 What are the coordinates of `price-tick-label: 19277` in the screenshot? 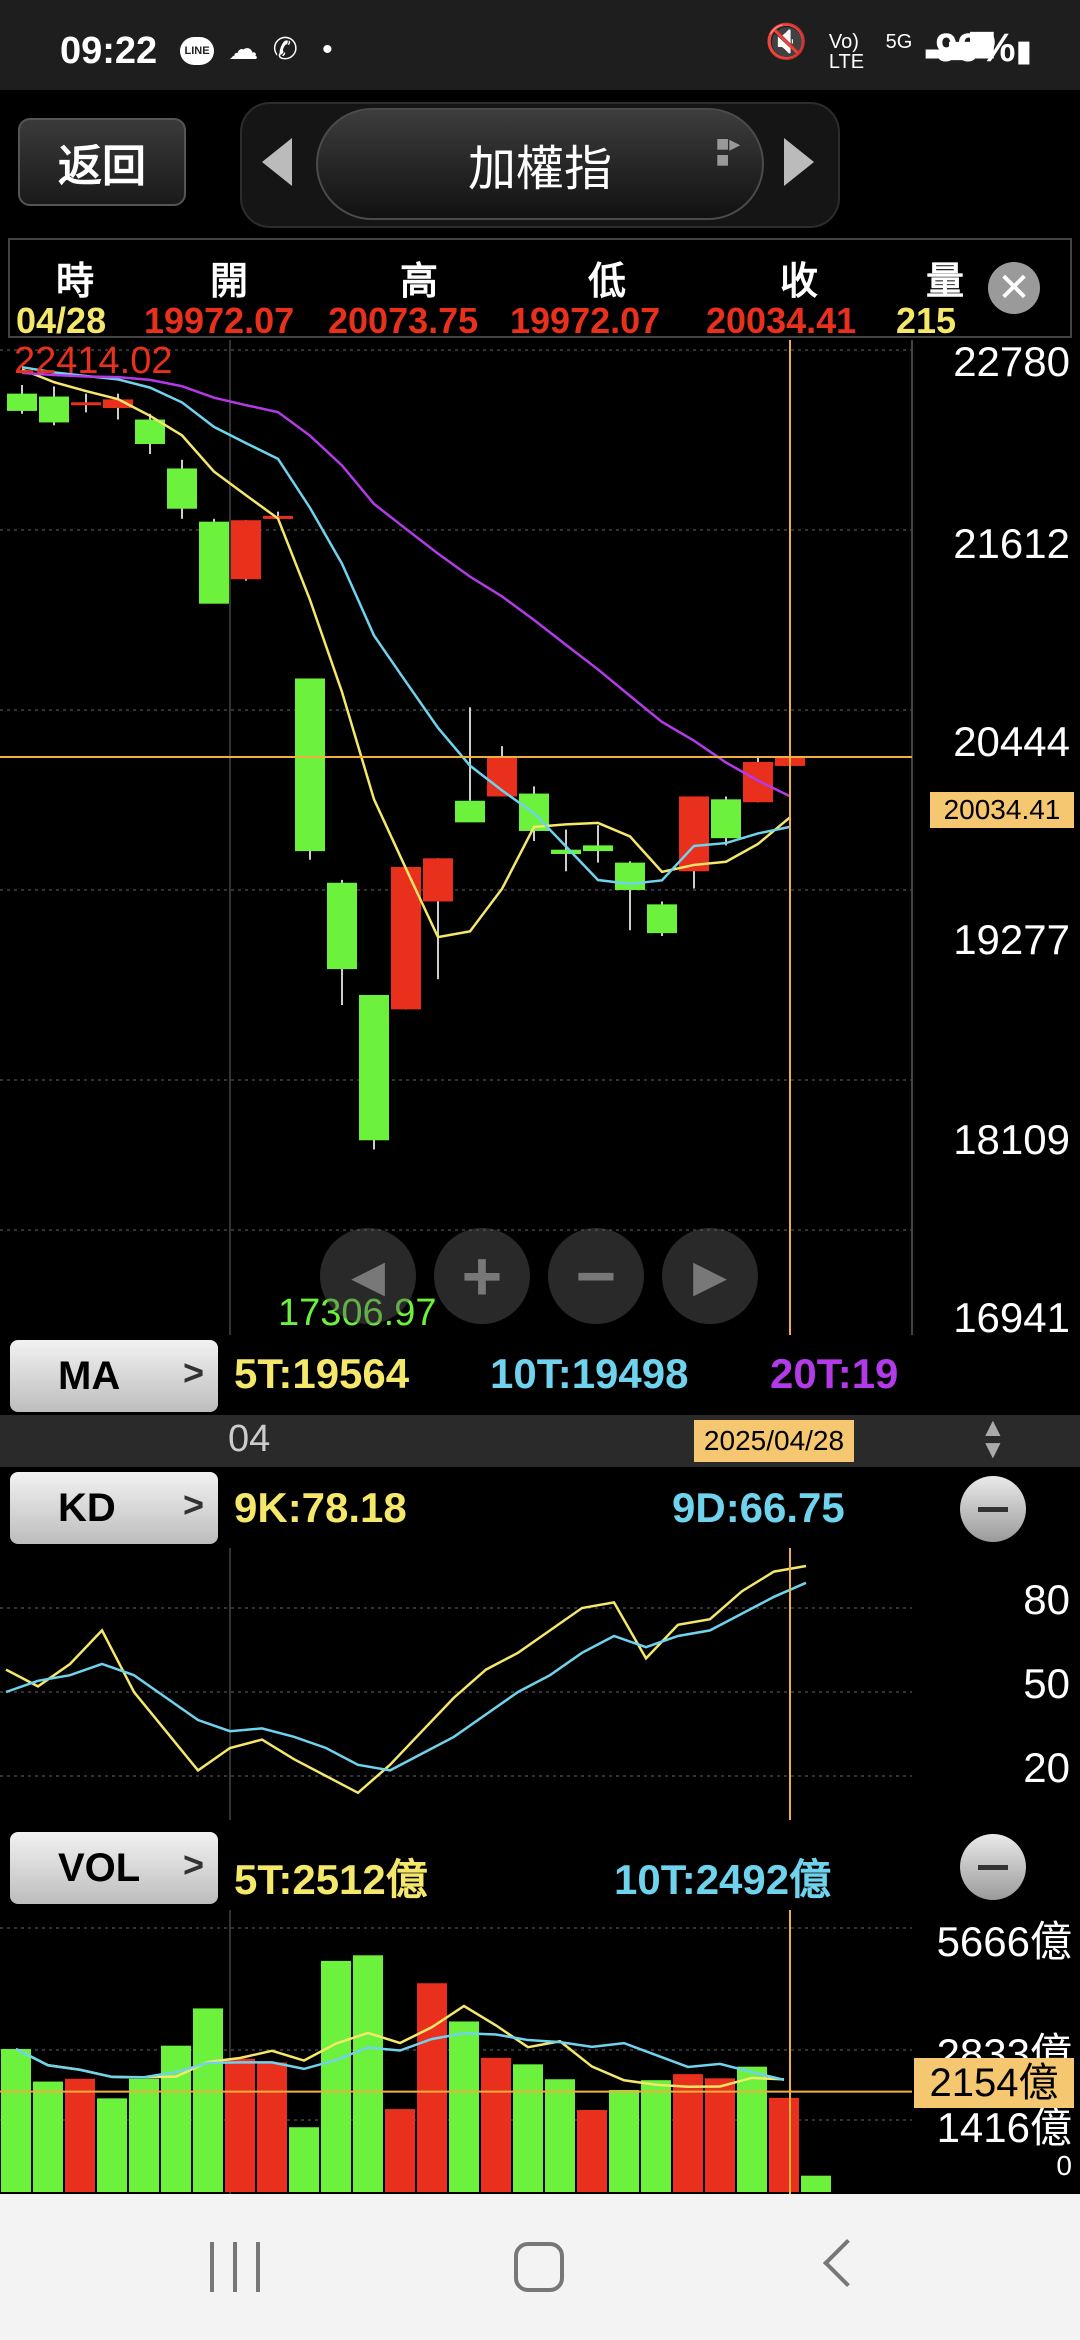 It's located at (1011, 939).